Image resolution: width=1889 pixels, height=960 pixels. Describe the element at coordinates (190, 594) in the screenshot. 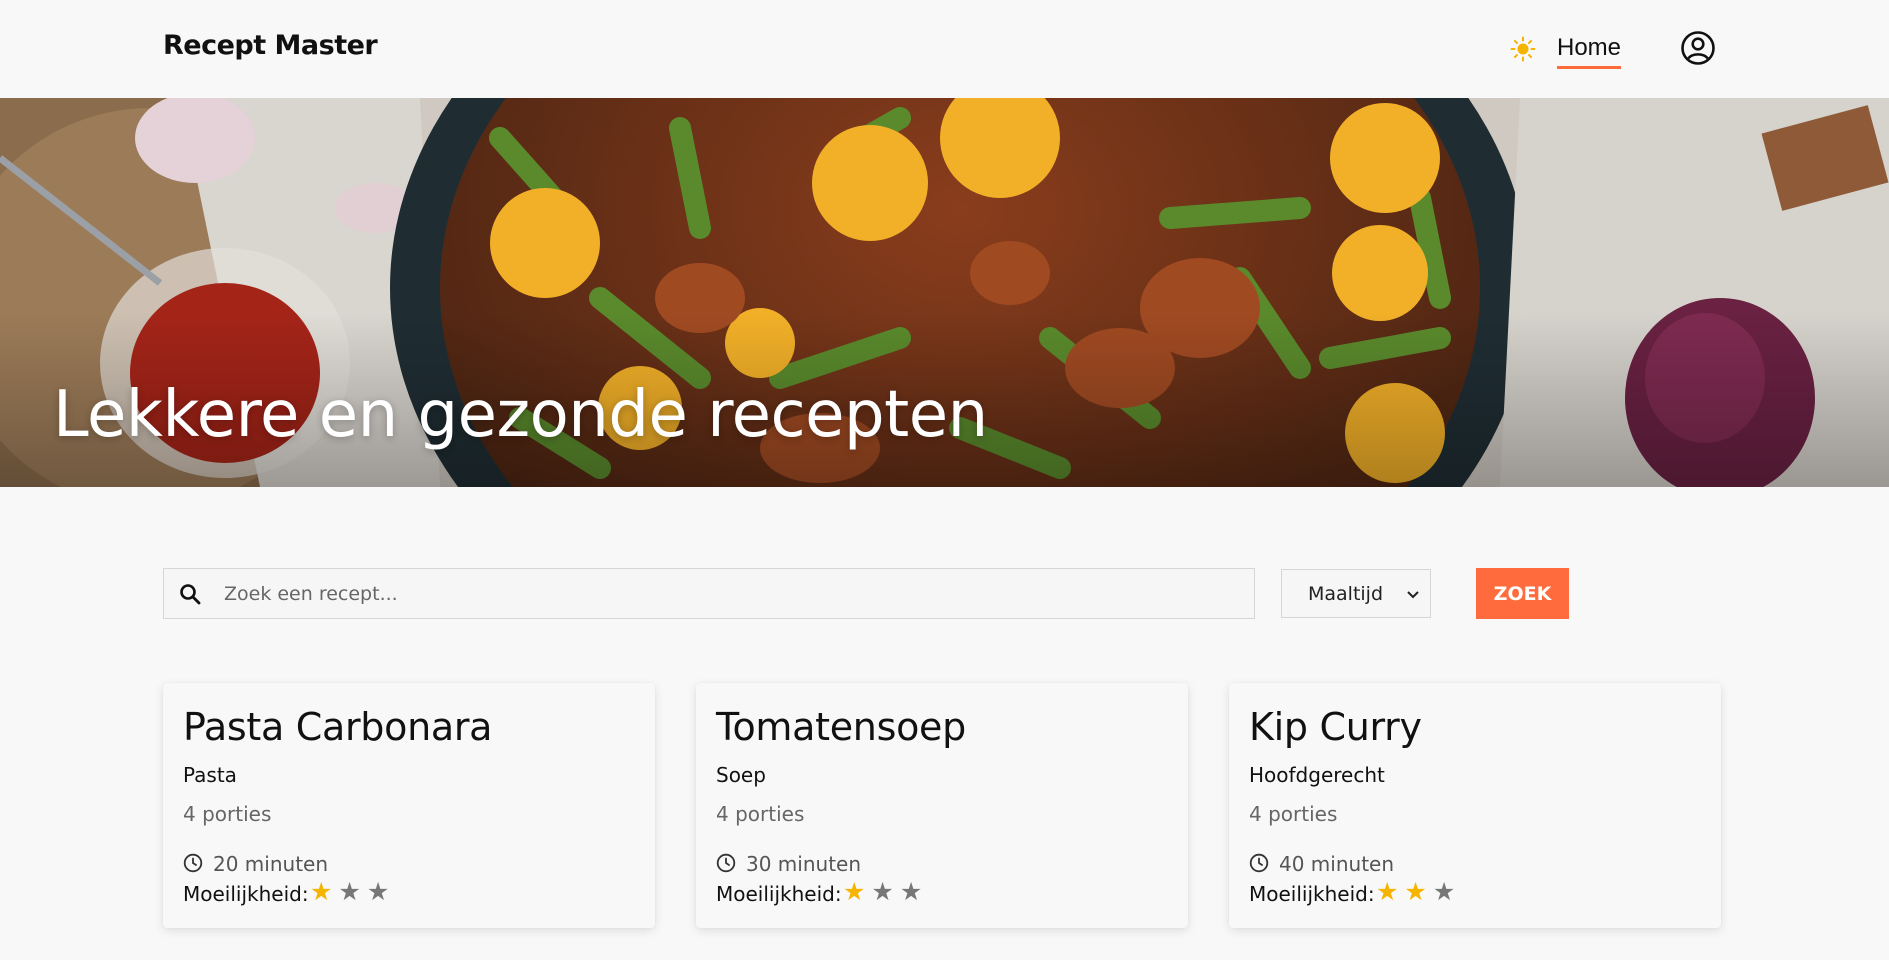

I see `search-icon` at that location.